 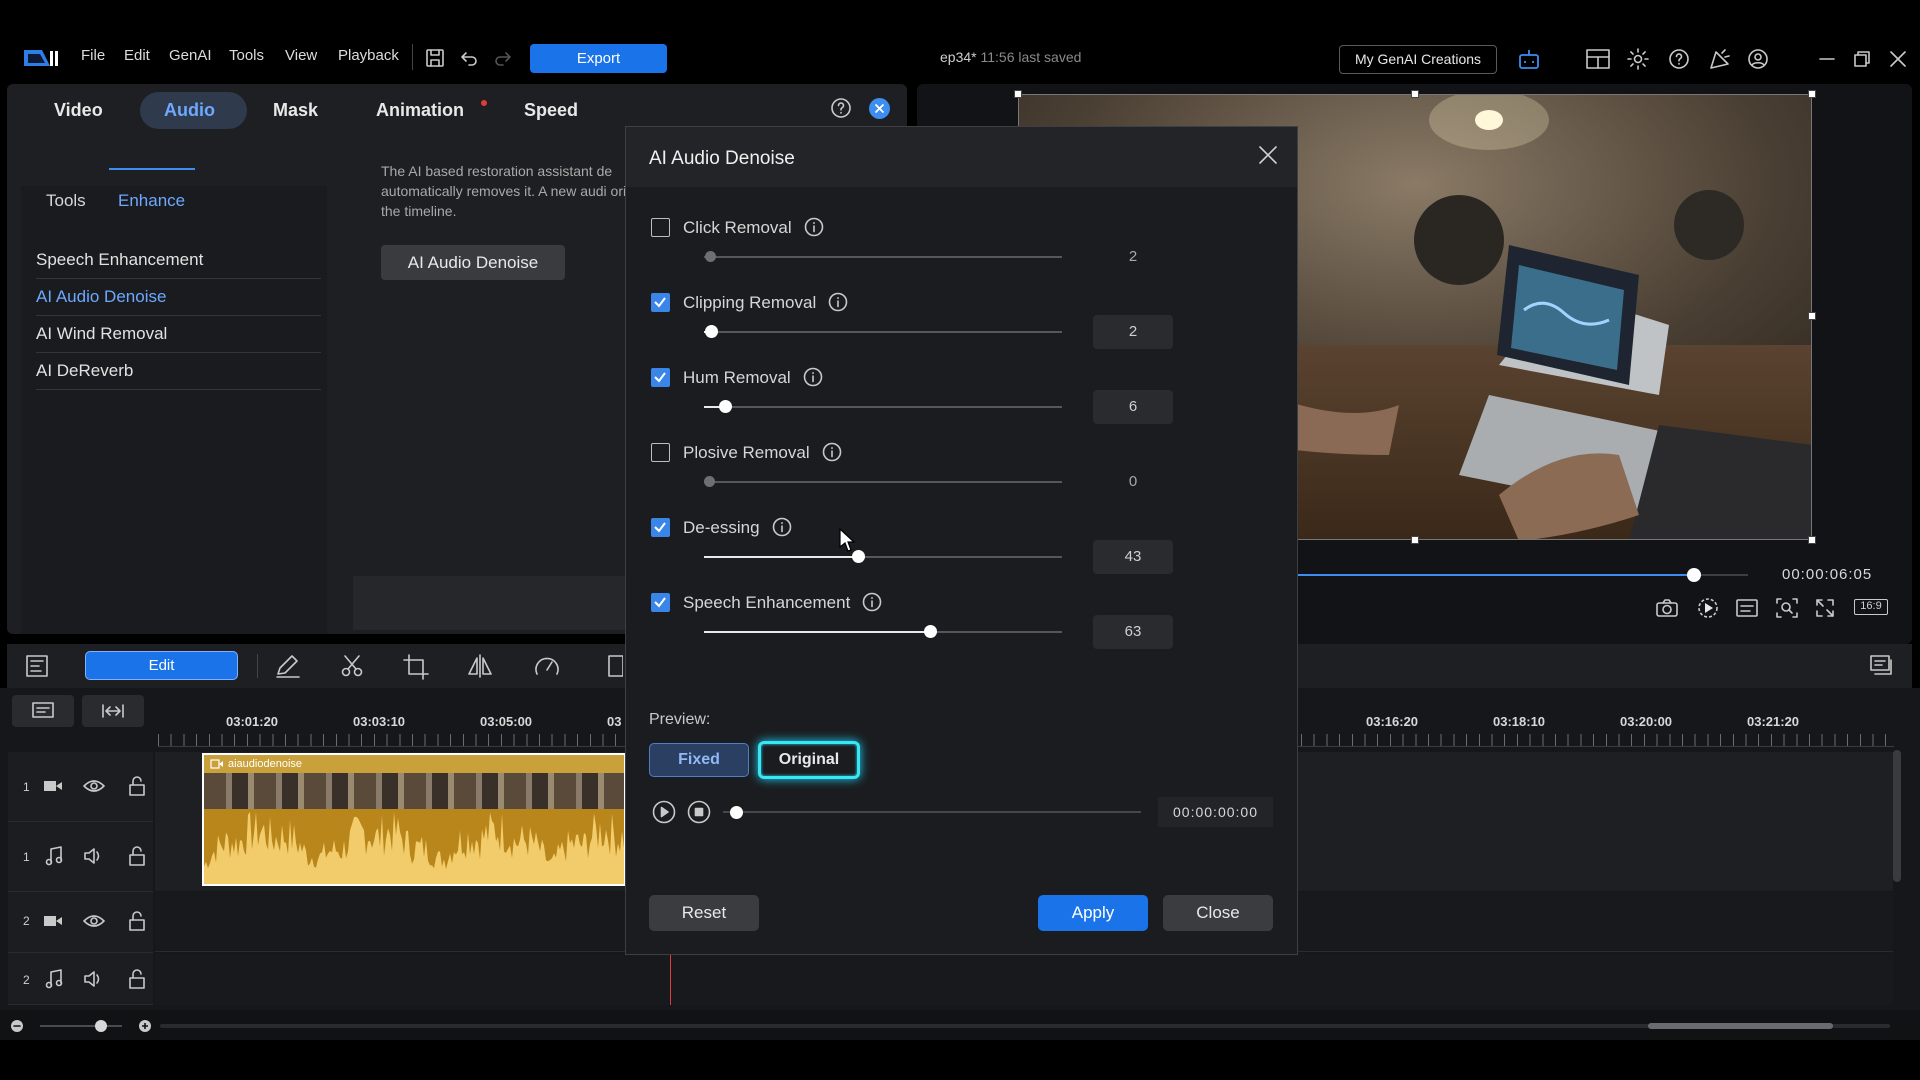 I want to click on help-icon, so click(x=1679, y=59).